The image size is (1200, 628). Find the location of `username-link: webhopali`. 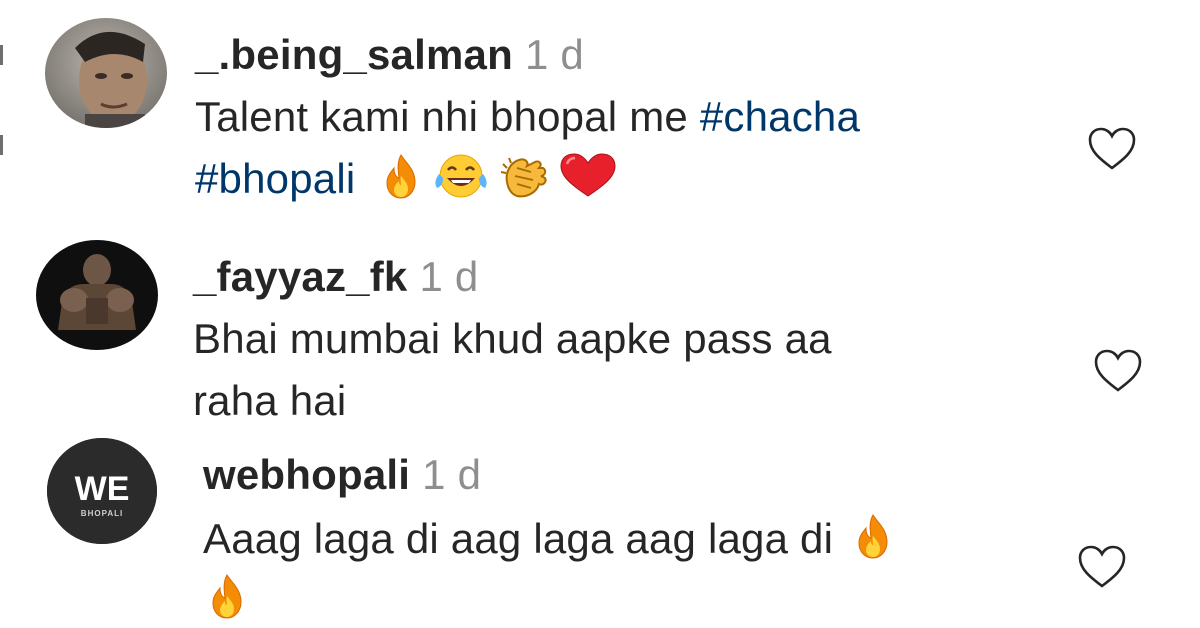

username-link: webhopali is located at coordinates (306, 474).